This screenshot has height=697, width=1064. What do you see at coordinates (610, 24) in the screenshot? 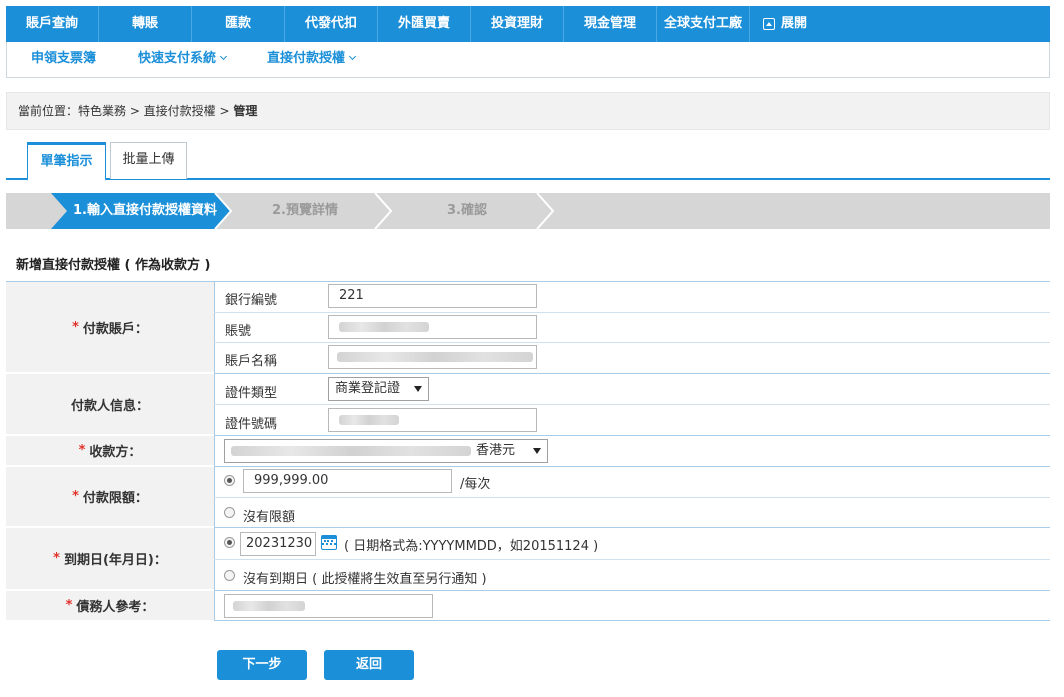
I see `nav-cash-management: 現金管理` at bounding box center [610, 24].